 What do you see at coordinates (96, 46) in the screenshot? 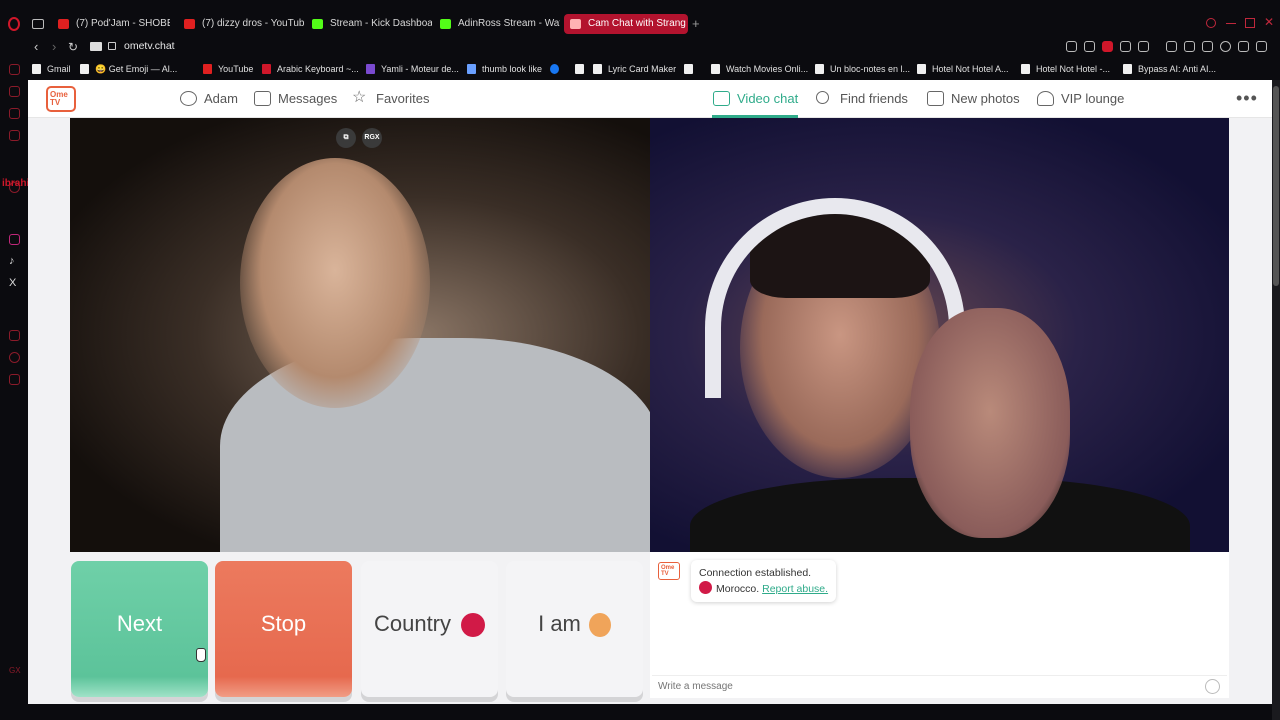
I see `camera-icon` at bounding box center [96, 46].